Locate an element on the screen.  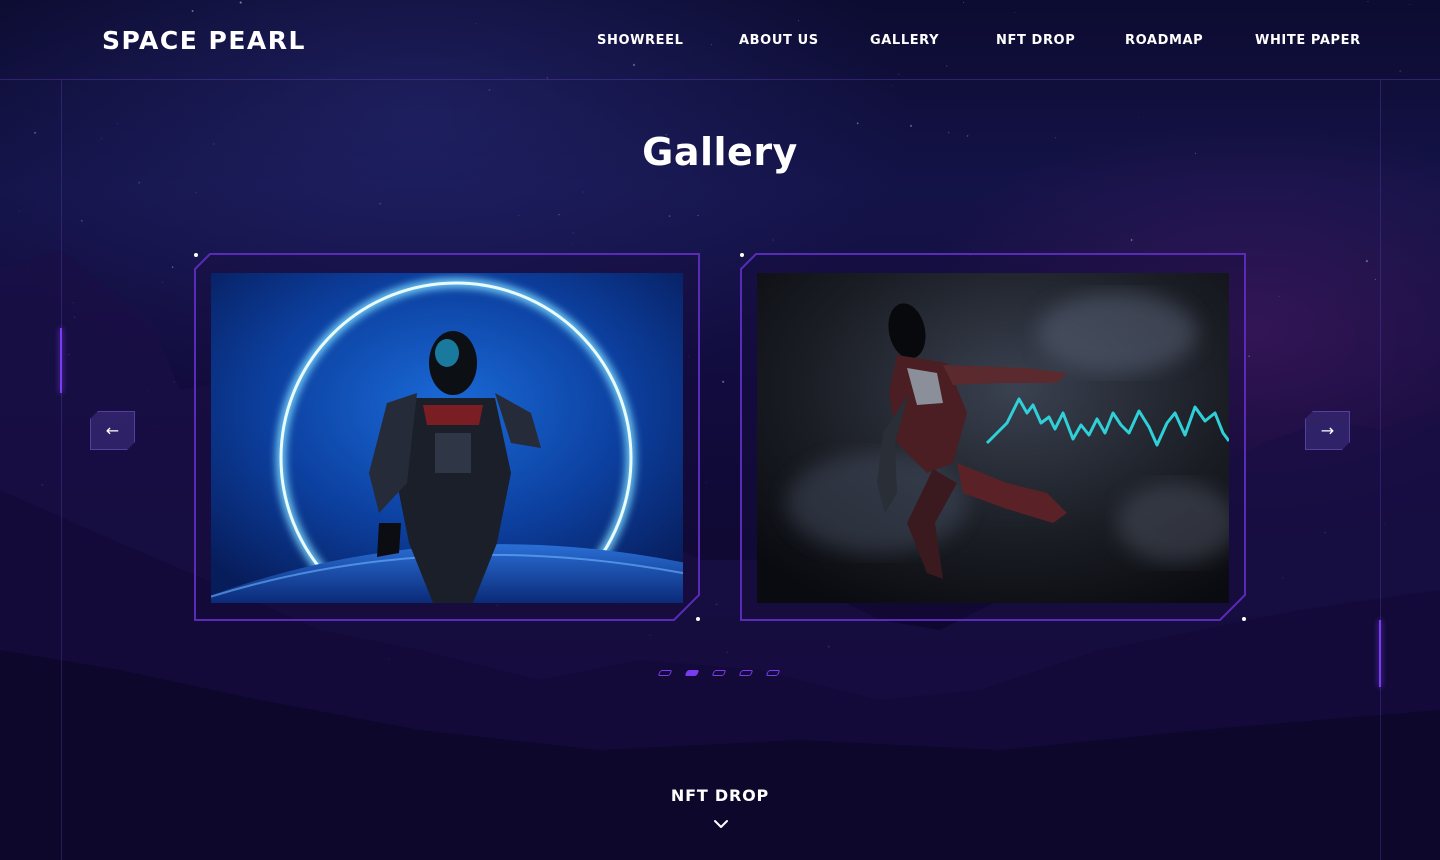
frame-line-right is located at coordinates (1380, 470).